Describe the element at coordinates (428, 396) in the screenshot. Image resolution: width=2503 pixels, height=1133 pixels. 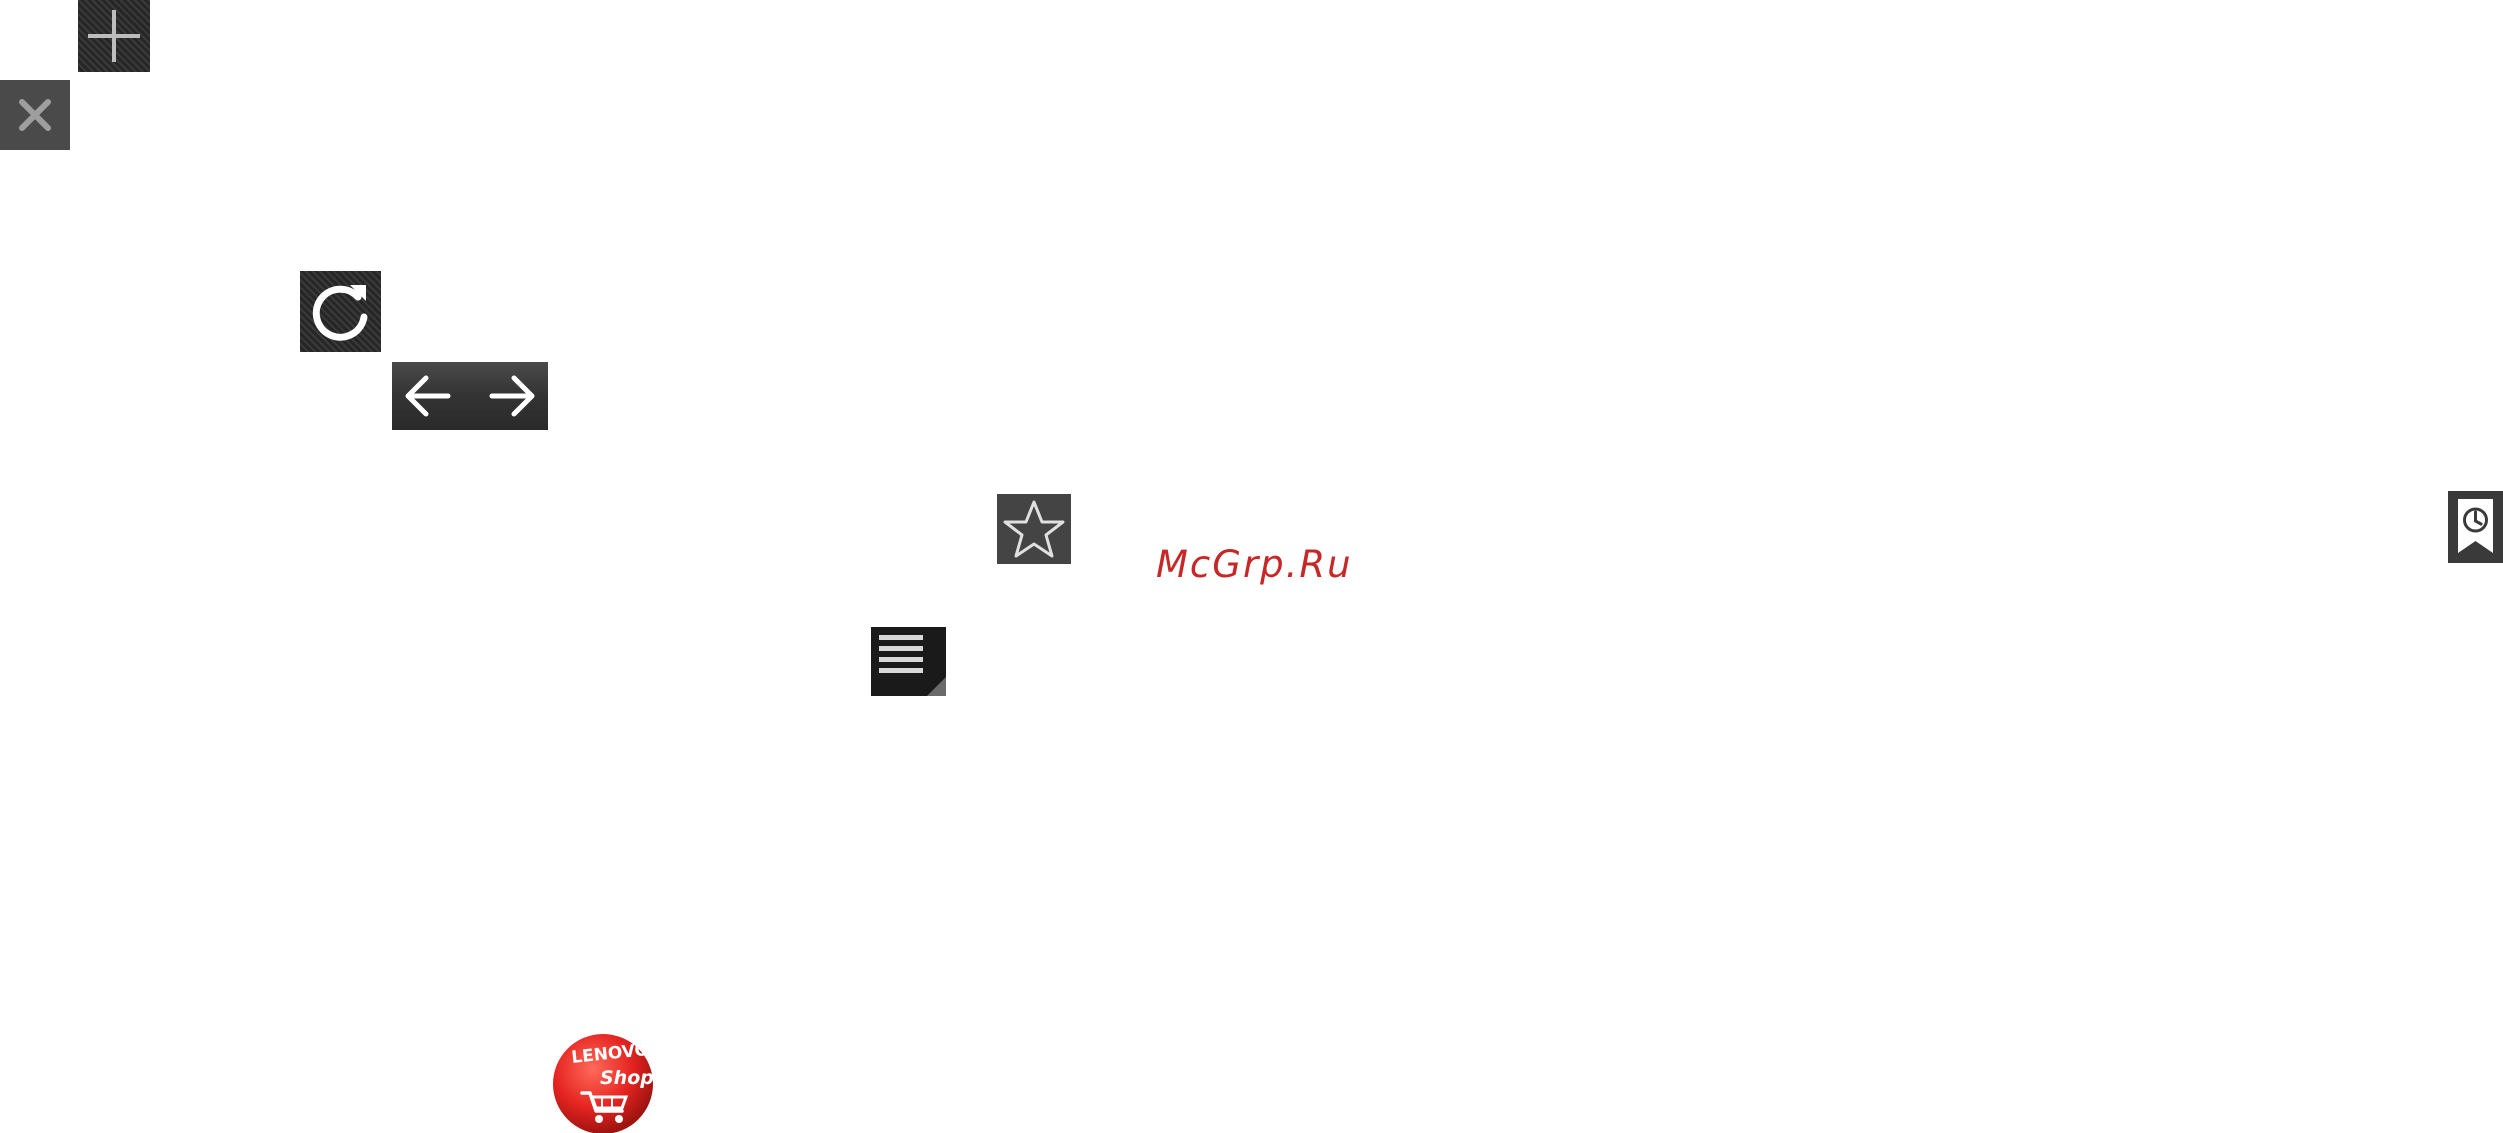
I see `arrow-left-icon` at that location.